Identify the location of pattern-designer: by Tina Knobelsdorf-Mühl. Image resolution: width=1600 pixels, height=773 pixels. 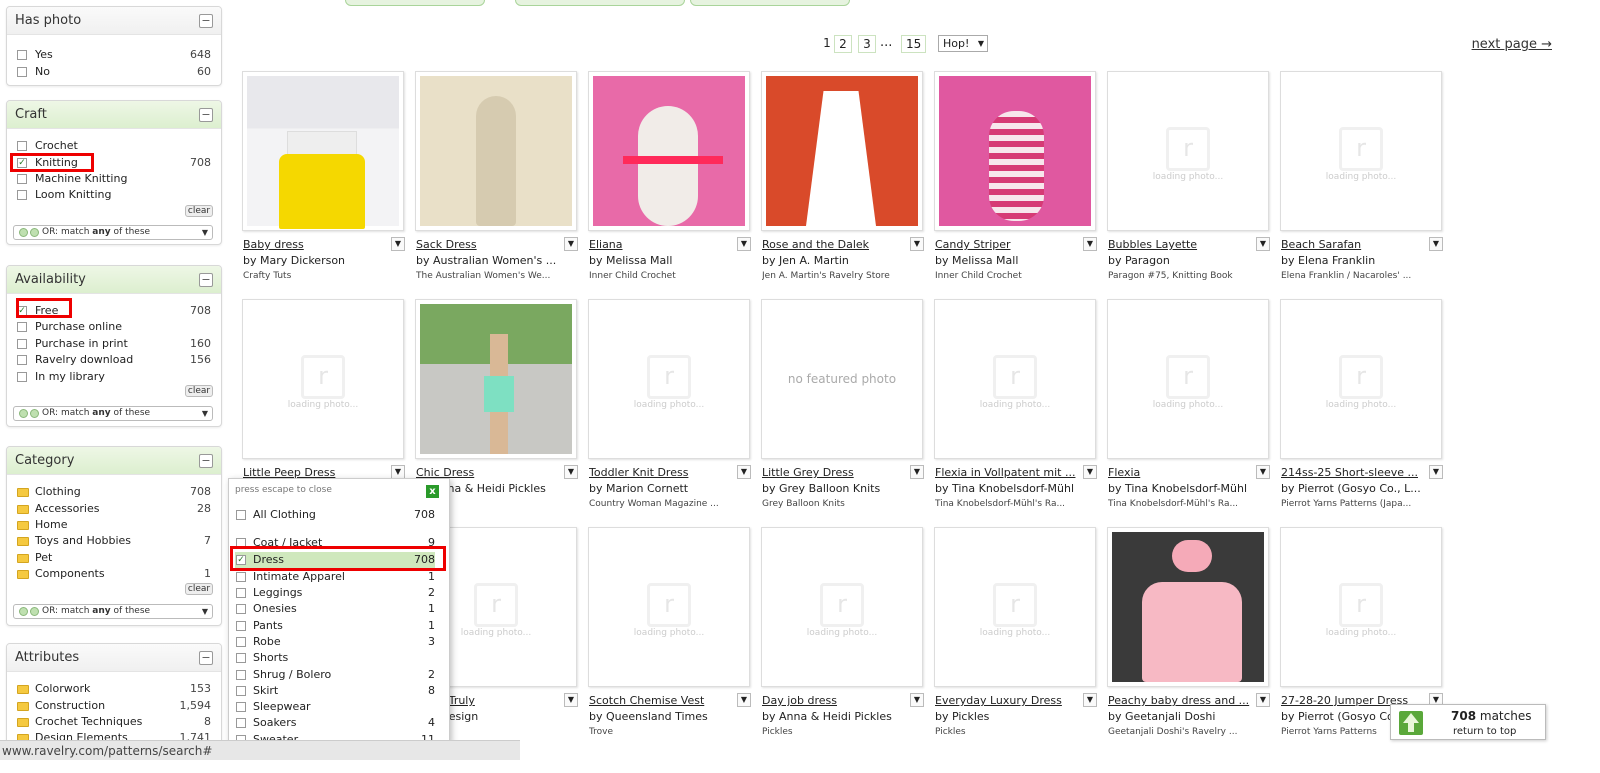
(1015, 488).